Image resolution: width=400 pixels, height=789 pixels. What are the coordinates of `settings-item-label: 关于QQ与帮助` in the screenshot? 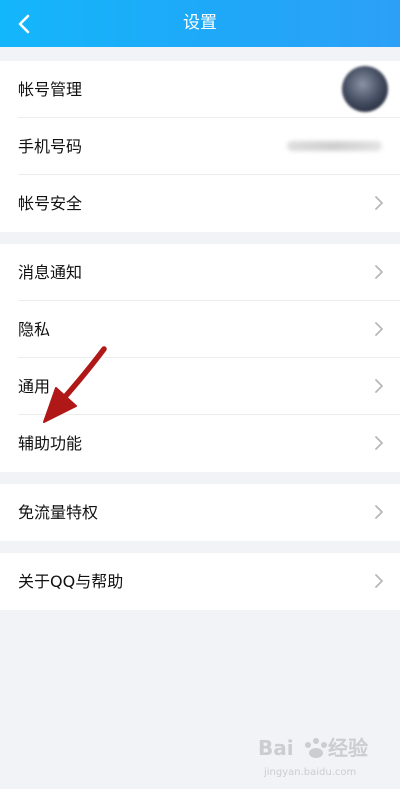 It's located at (71, 581).